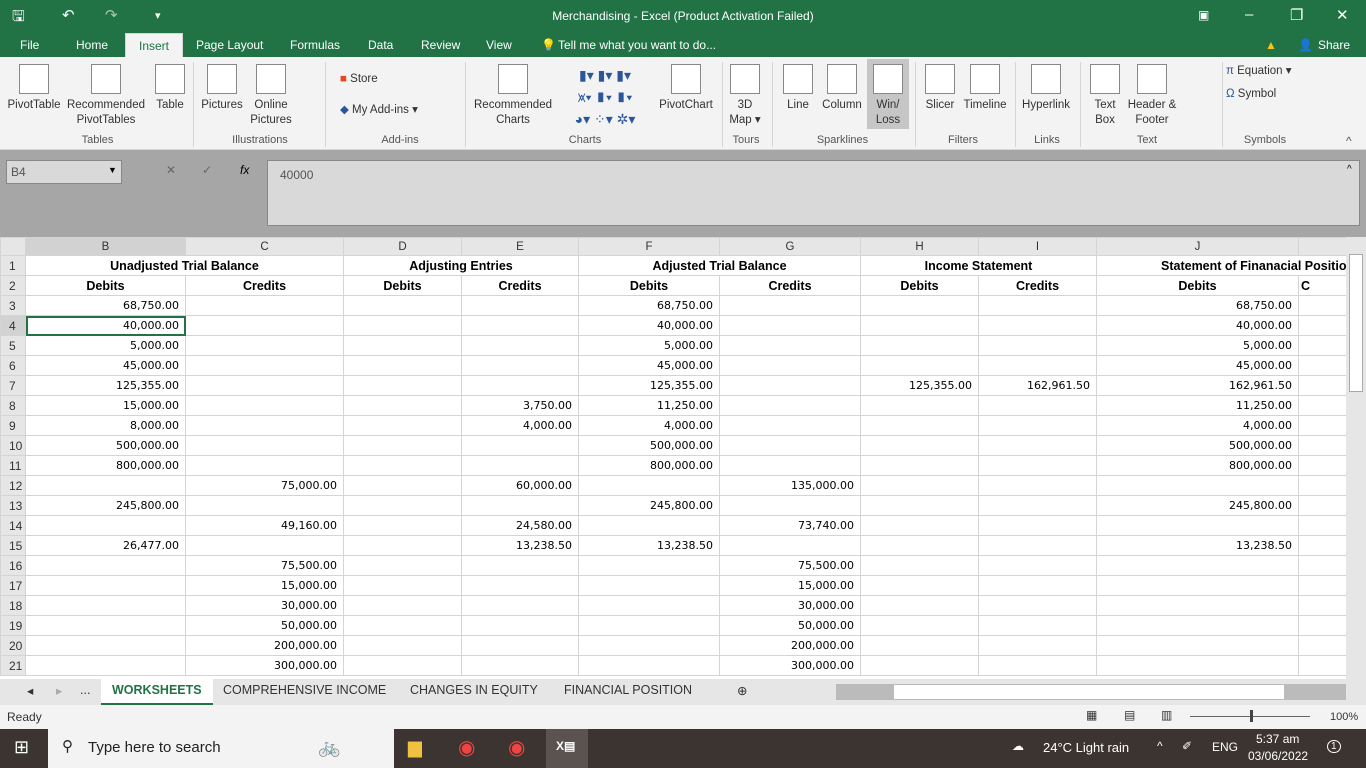 The width and height of the screenshot is (1366, 768). Describe the element at coordinates (520, 385) in the screenshot. I see `cell-E7` at that location.